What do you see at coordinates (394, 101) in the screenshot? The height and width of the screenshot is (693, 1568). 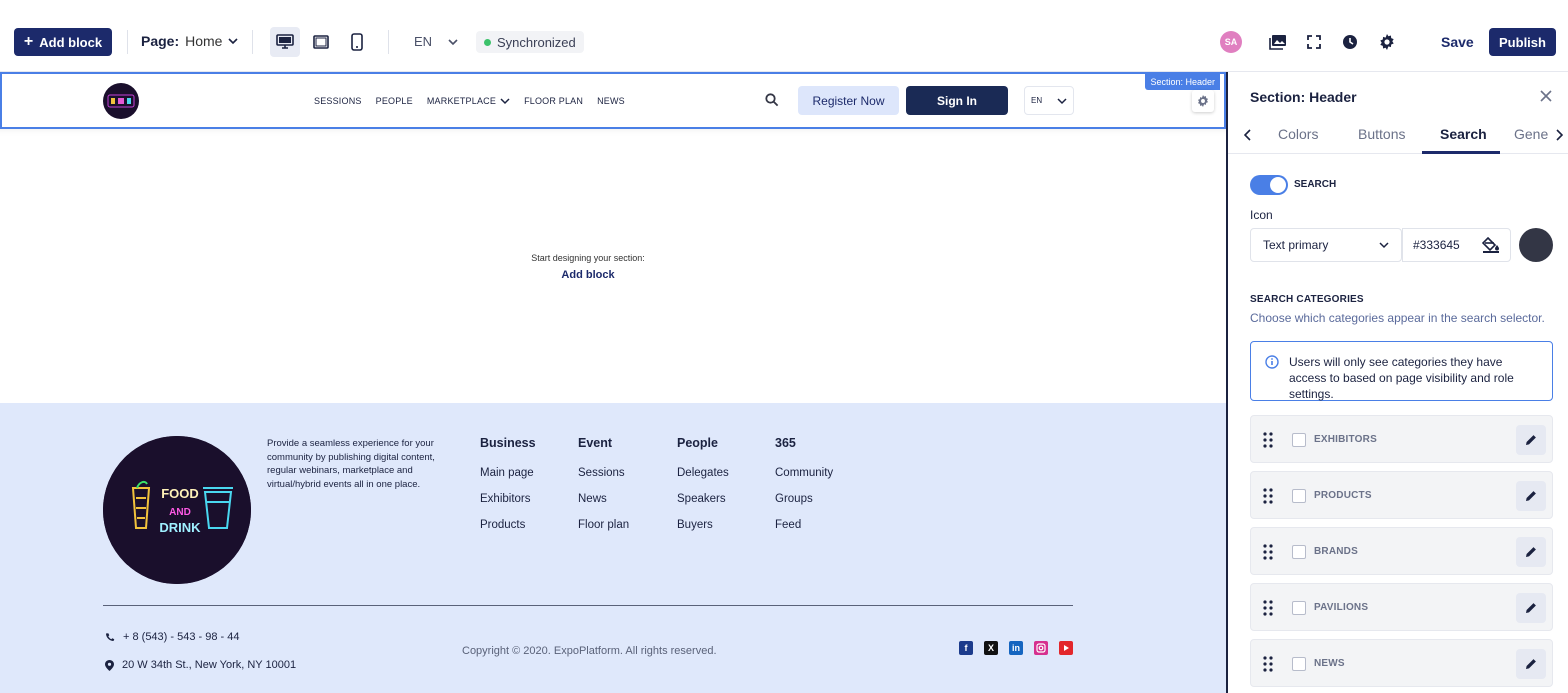 I see `nav-people: PEOPLE` at bounding box center [394, 101].